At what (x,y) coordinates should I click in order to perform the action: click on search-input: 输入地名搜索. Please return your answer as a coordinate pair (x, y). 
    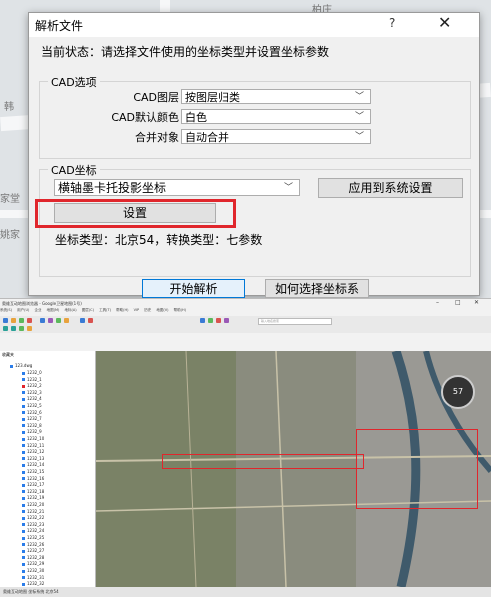
    Looking at the image, I should click on (295, 321).